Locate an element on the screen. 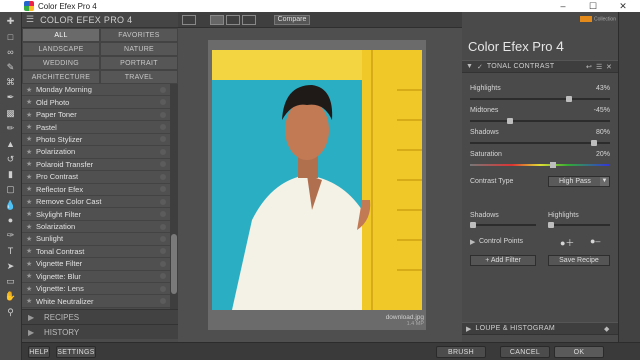  shape-icon: ▭ is located at coordinates (11, 281).